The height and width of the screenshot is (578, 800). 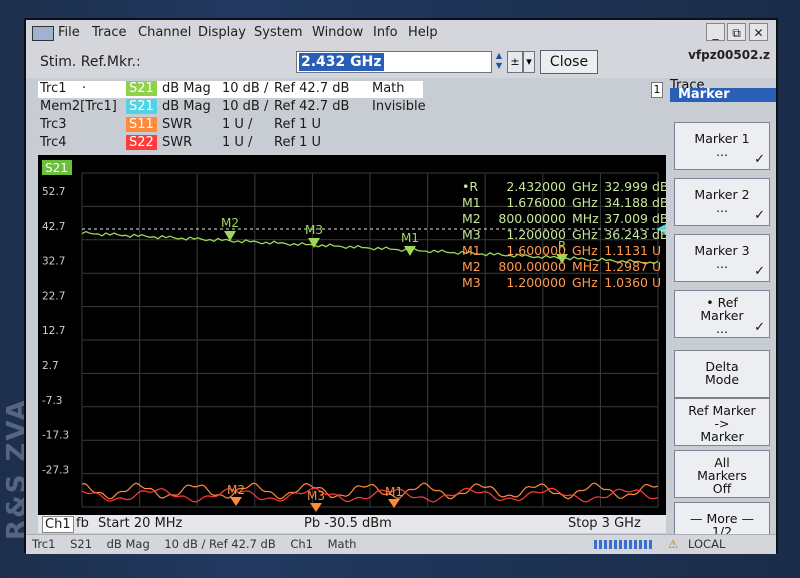 I want to click on restore-button: ⧉, so click(x=736, y=32).